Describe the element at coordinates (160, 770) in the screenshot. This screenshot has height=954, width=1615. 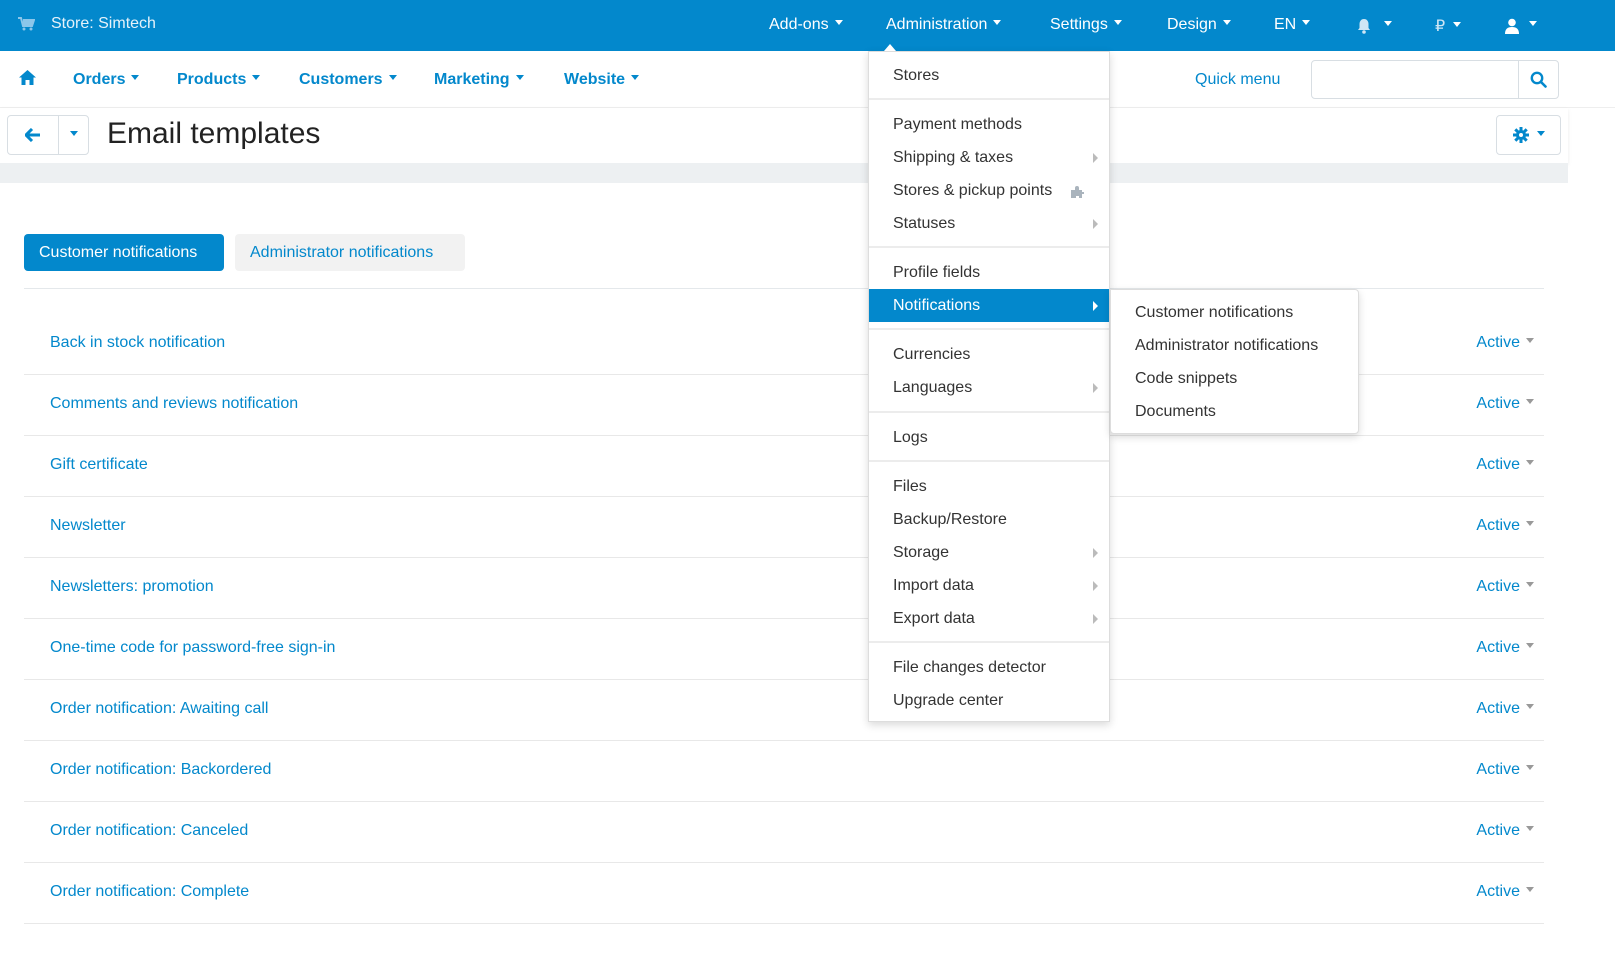
I see `template-name: Order notification: Backordered` at that location.